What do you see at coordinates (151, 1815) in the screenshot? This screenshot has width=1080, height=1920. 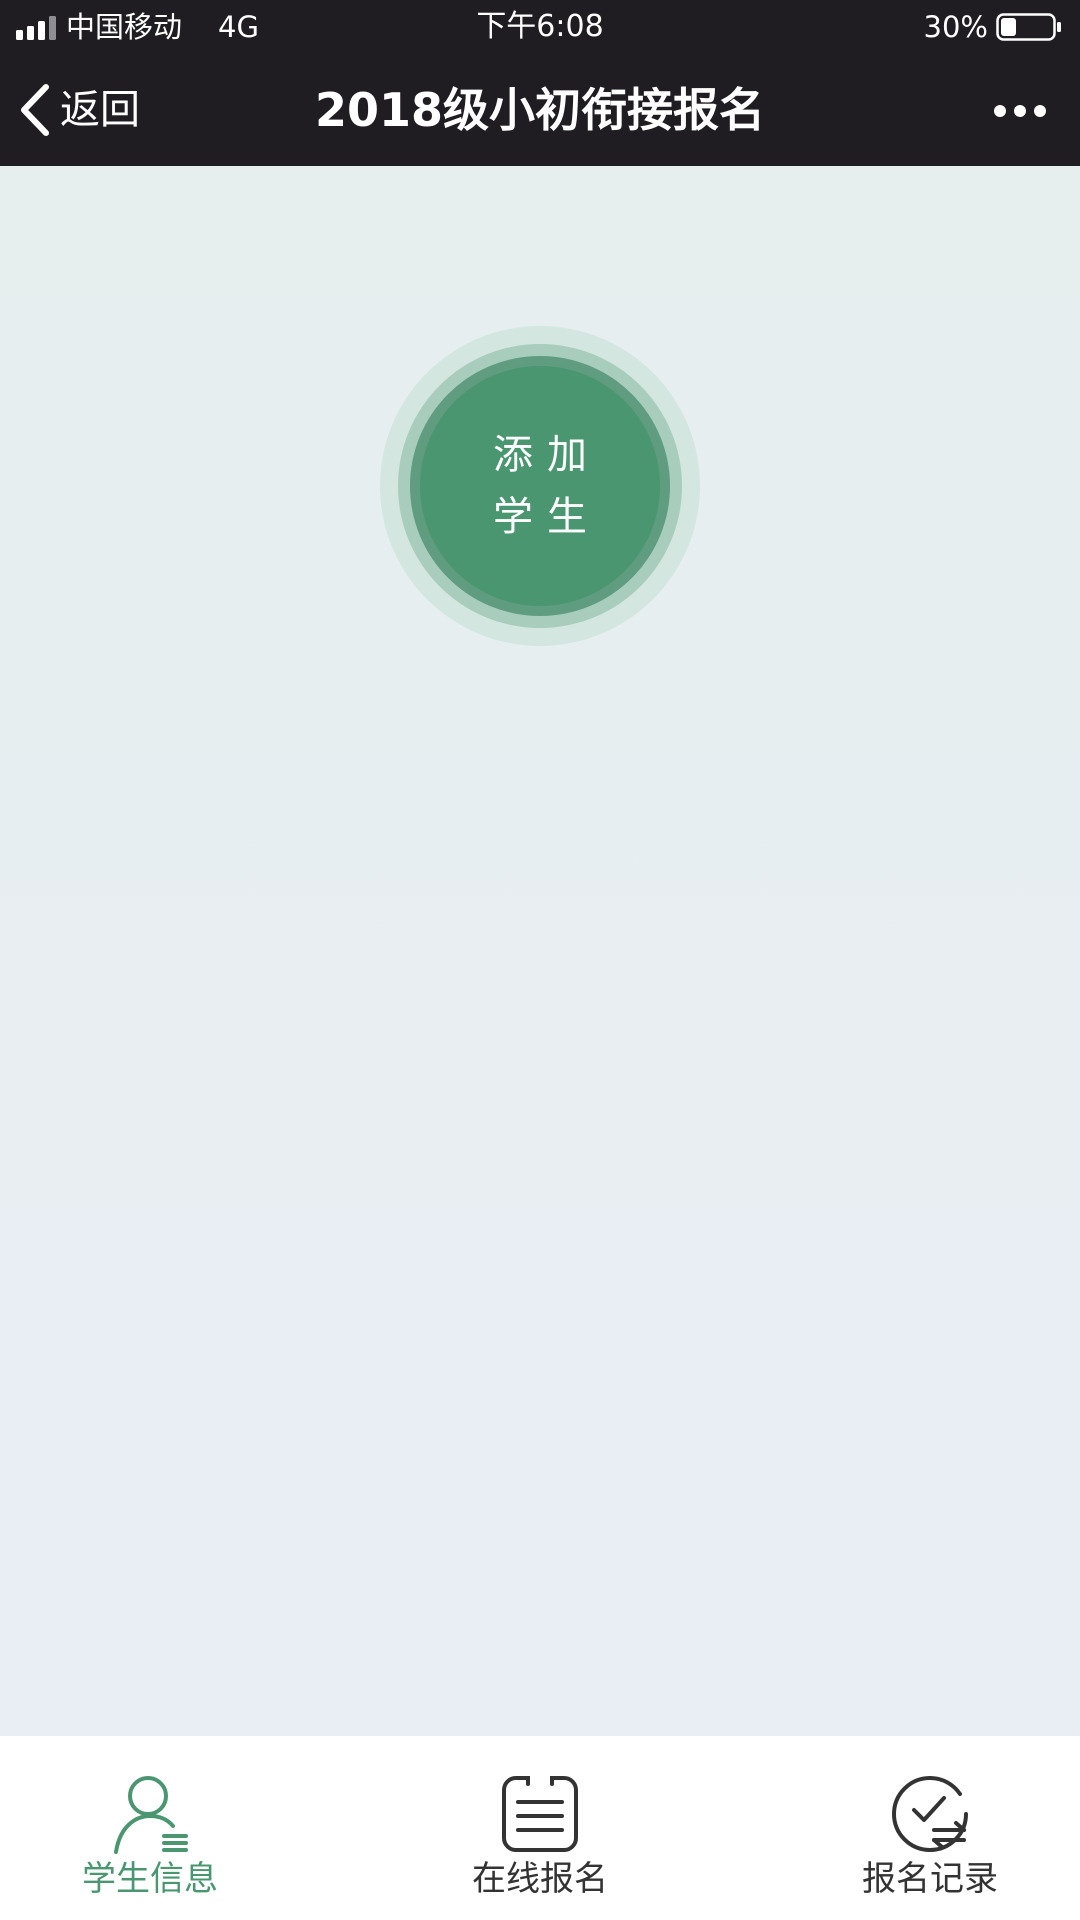 I see `person-list-icon` at bounding box center [151, 1815].